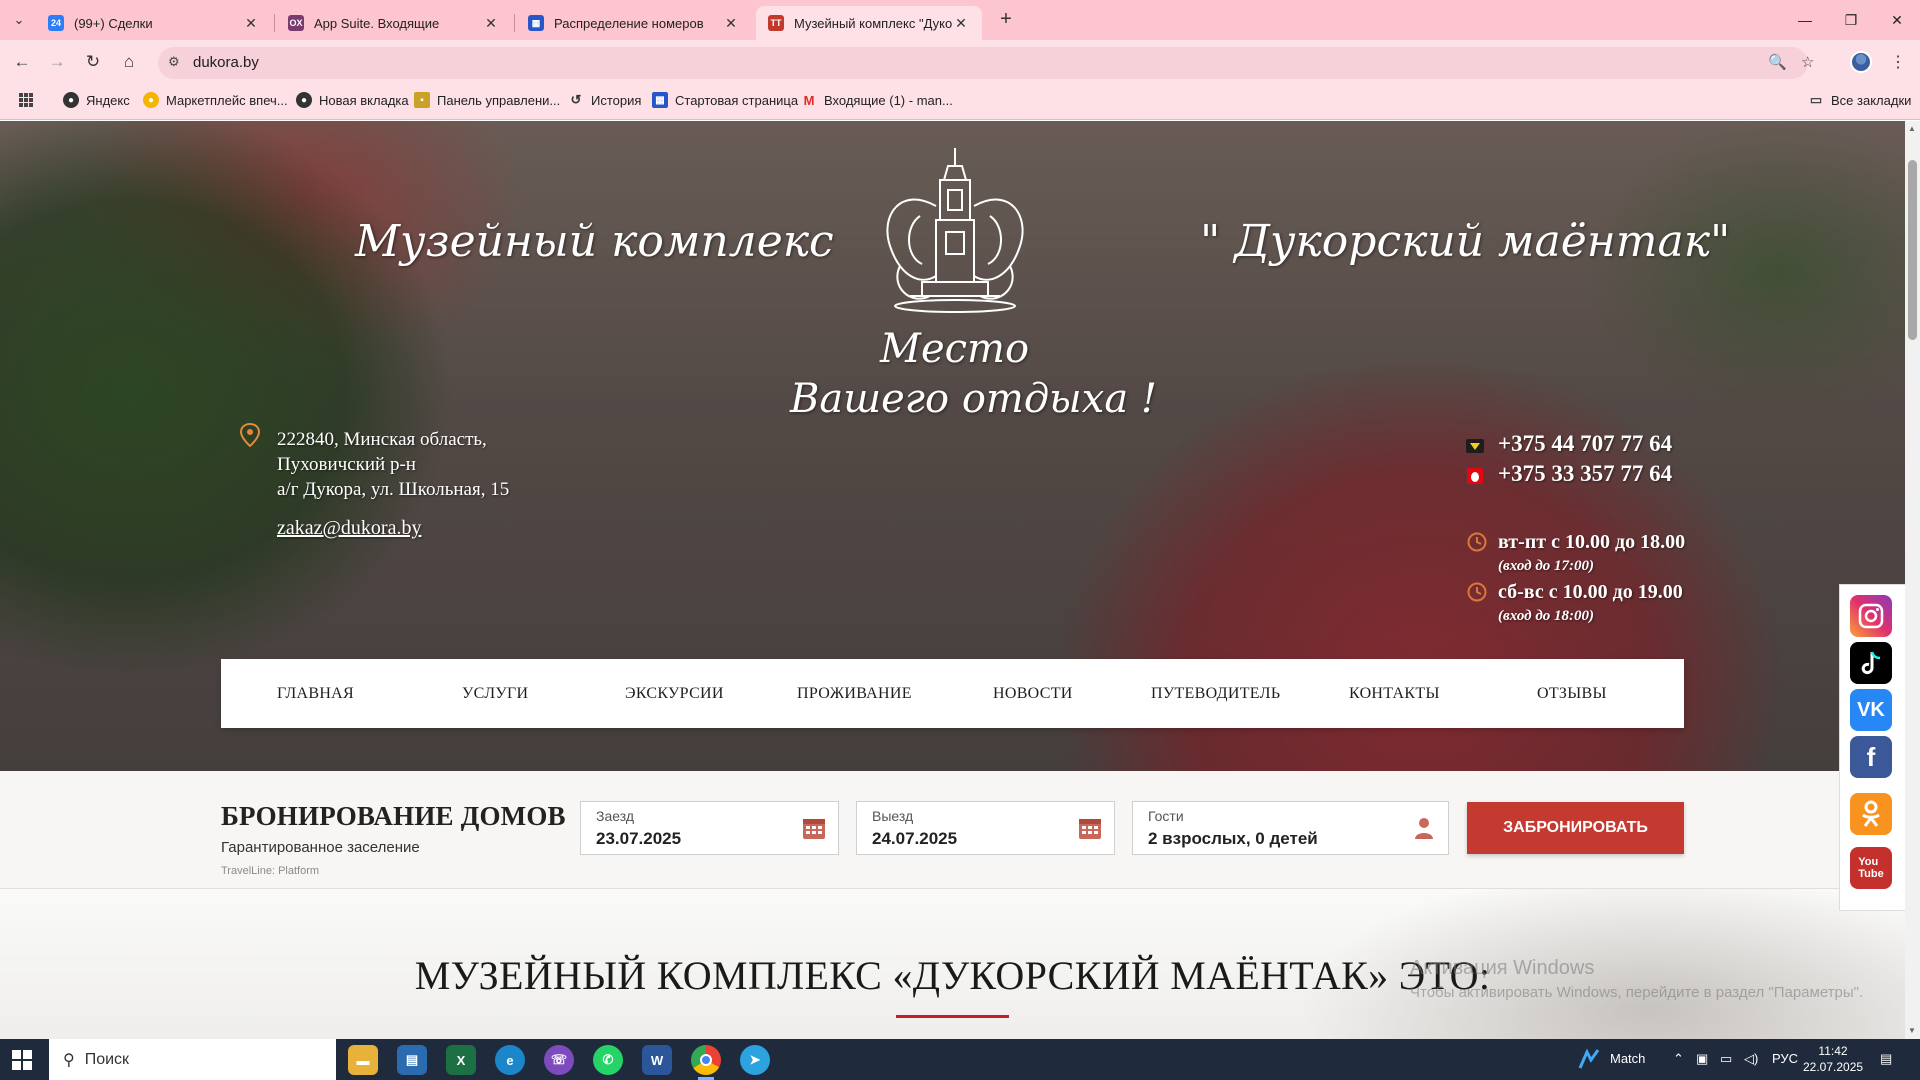 The width and height of the screenshot is (1920, 1080). What do you see at coordinates (1290, 828) in the screenshot?
I see `guests-field: Гости 2 взрослых, 0 детей` at bounding box center [1290, 828].